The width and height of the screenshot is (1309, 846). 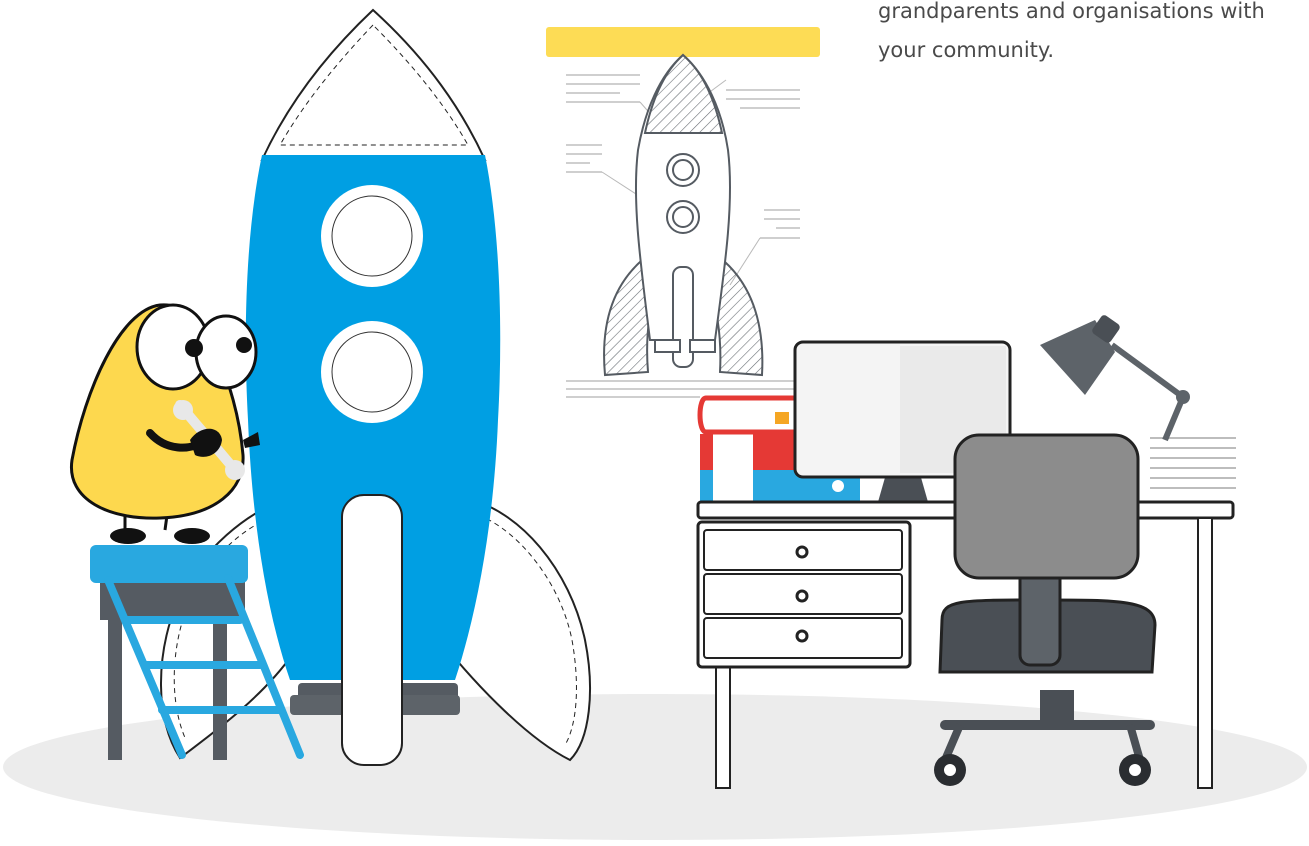 I want to click on rocket-blueprint-poster, so click(x=683, y=212).